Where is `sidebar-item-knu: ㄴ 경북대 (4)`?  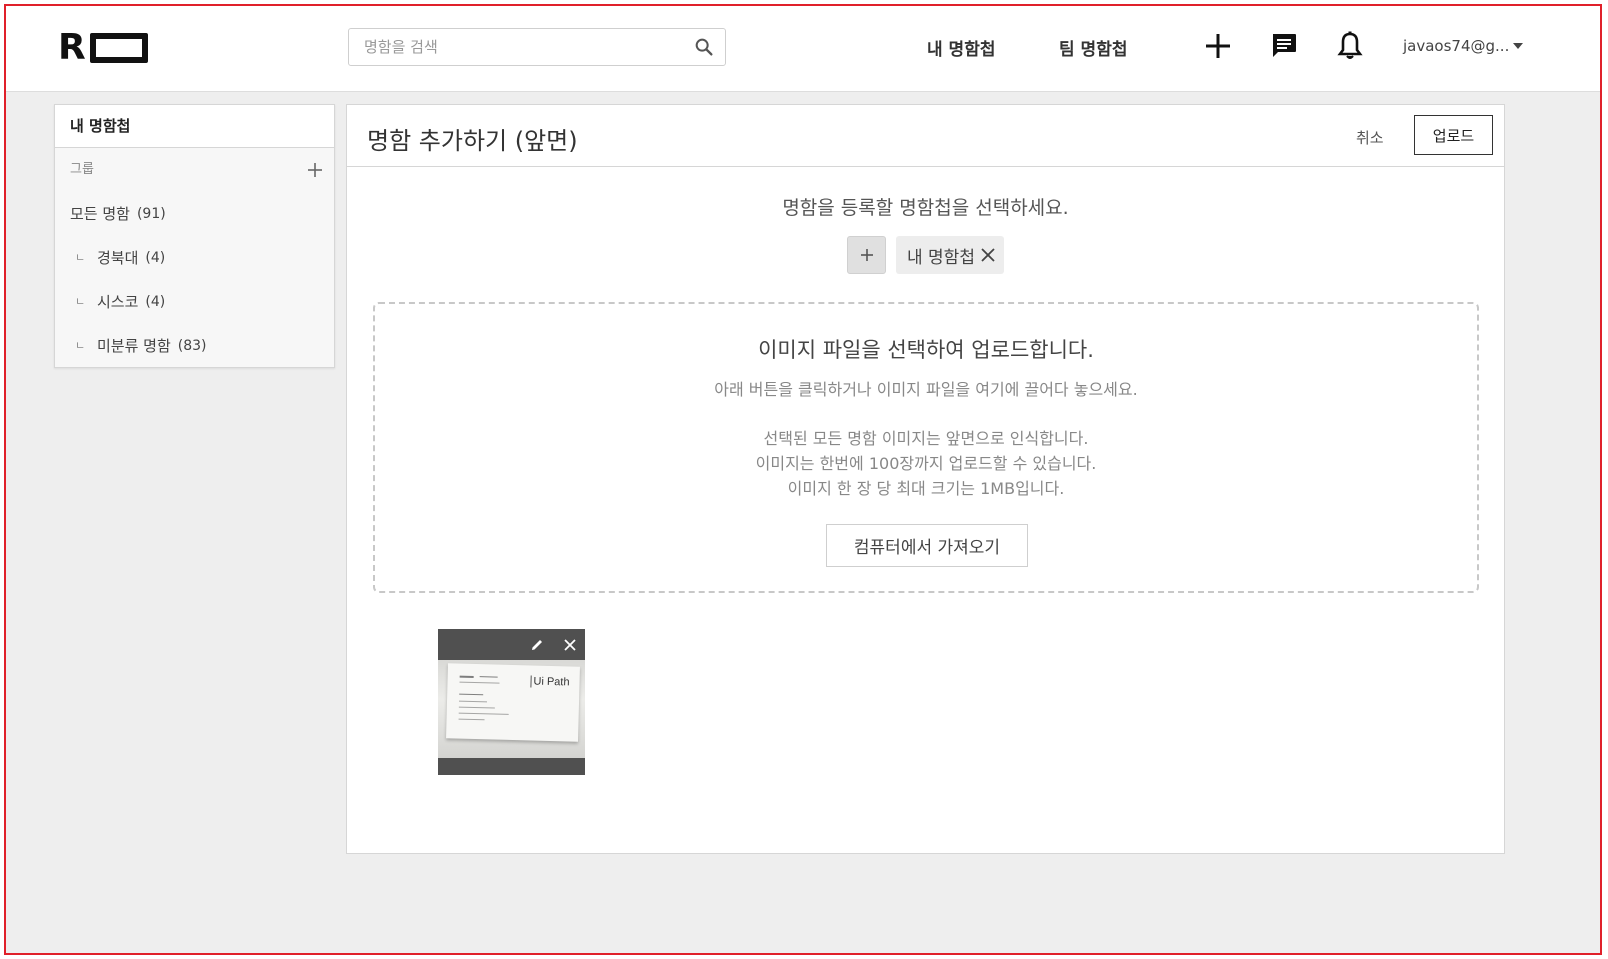 sidebar-item-knu: ㄴ 경북대 (4) is located at coordinates (194, 258).